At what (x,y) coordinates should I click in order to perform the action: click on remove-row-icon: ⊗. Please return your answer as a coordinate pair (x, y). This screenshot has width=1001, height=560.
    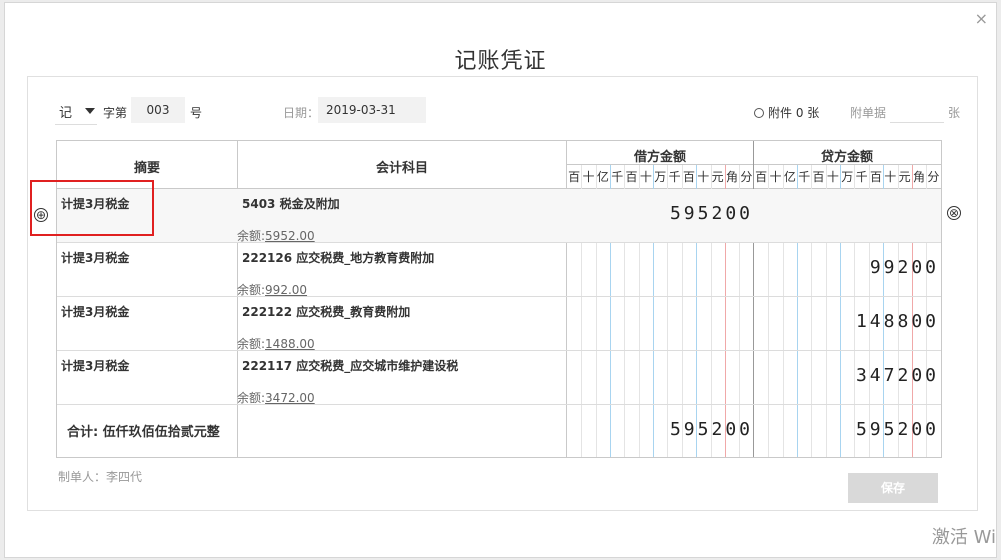
    Looking at the image, I should click on (954, 213).